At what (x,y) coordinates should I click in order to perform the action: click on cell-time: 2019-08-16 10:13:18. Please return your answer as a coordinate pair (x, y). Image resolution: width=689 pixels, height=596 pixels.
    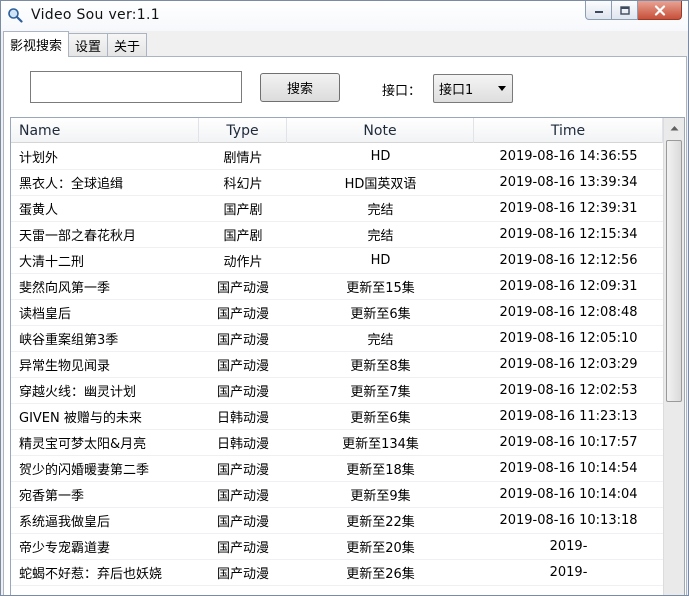
    Looking at the image, I should click on (568, 520).